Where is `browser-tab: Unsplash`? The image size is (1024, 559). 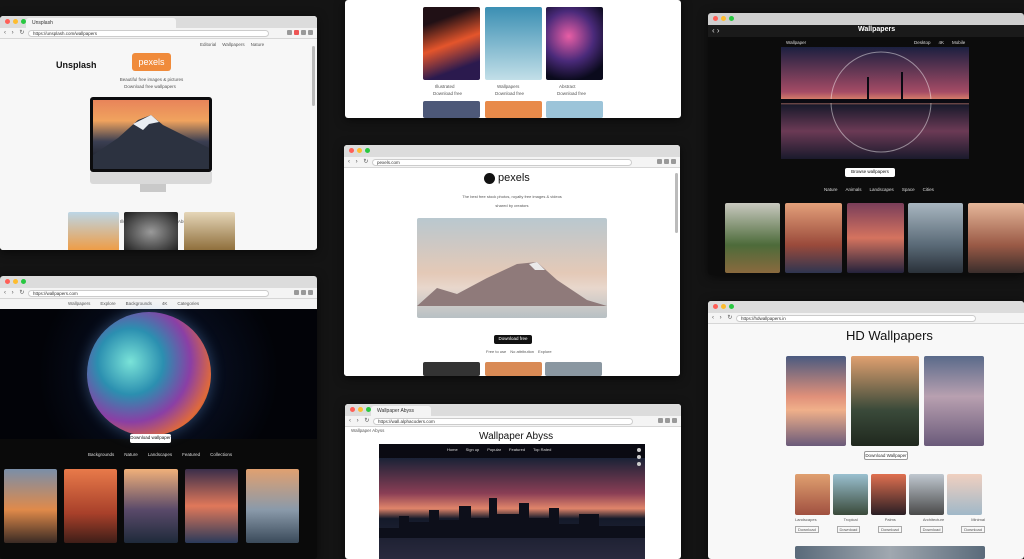
browser-tab: Unsplash is located at coordinates (101, 23).